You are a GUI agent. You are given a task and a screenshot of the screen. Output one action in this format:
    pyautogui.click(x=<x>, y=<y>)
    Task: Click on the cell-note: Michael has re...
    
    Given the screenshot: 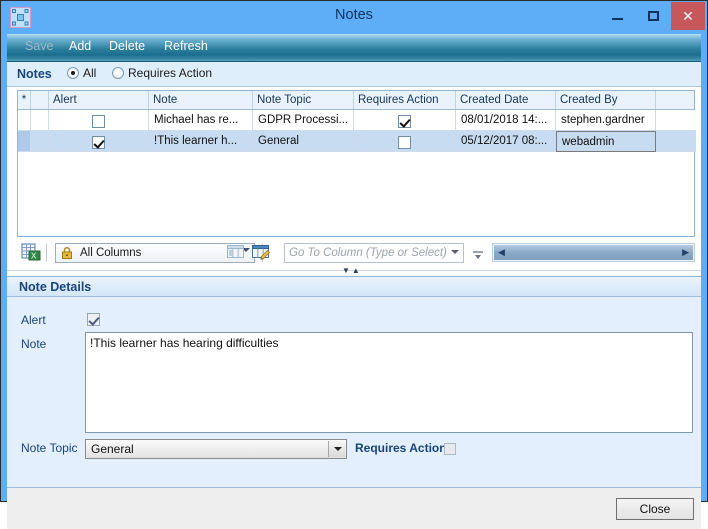 What is the action you would take?
    pyautogui.click(x=201, y=120)
    